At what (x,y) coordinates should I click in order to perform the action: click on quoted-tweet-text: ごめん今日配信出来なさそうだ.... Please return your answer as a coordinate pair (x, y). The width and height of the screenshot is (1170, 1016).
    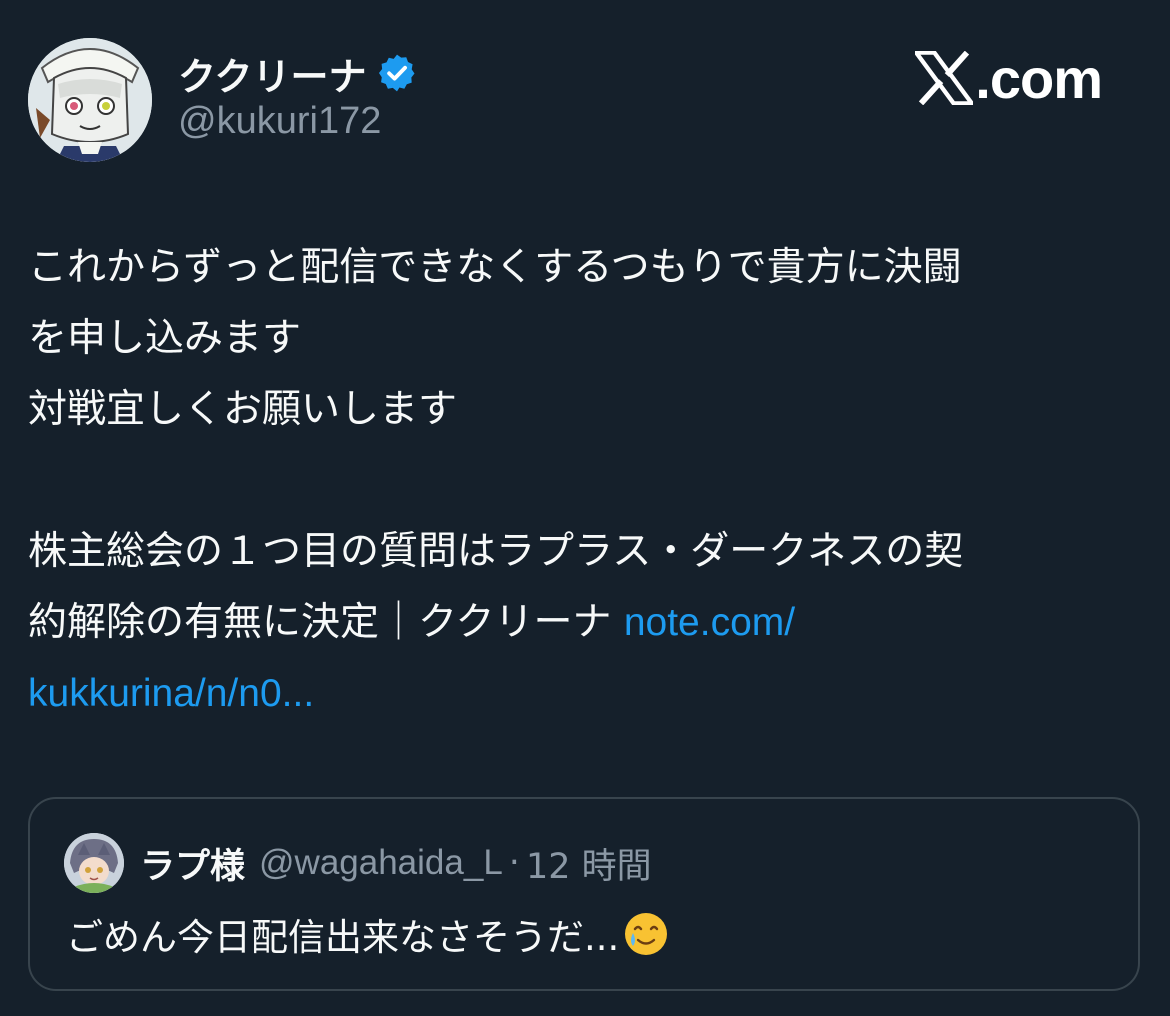
    Looking at the image, I should click on (367, 934).